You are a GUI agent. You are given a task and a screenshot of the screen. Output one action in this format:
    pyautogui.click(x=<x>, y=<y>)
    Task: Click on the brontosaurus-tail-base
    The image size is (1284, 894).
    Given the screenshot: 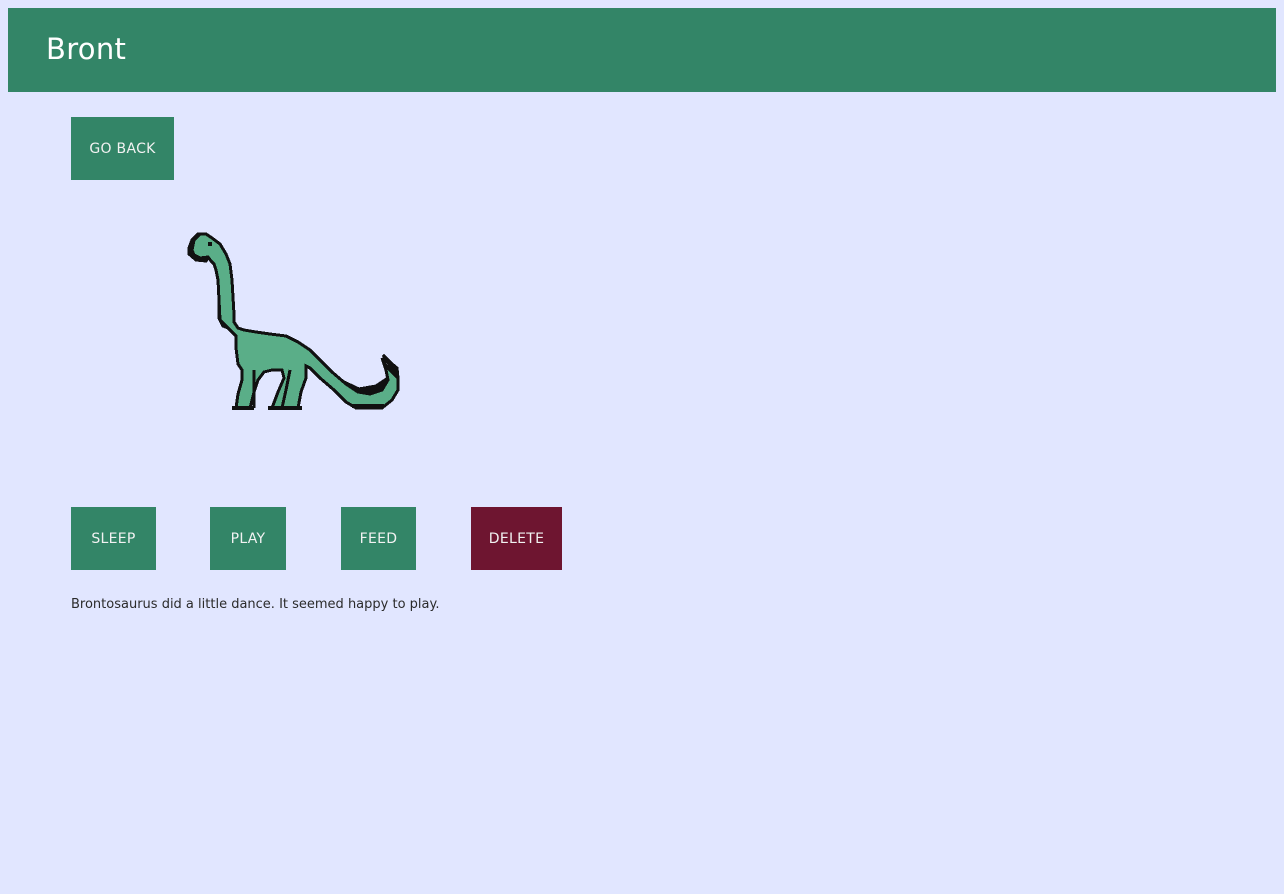 What is the action you would take?
    pyautogui.click(x=368, y=406)
    